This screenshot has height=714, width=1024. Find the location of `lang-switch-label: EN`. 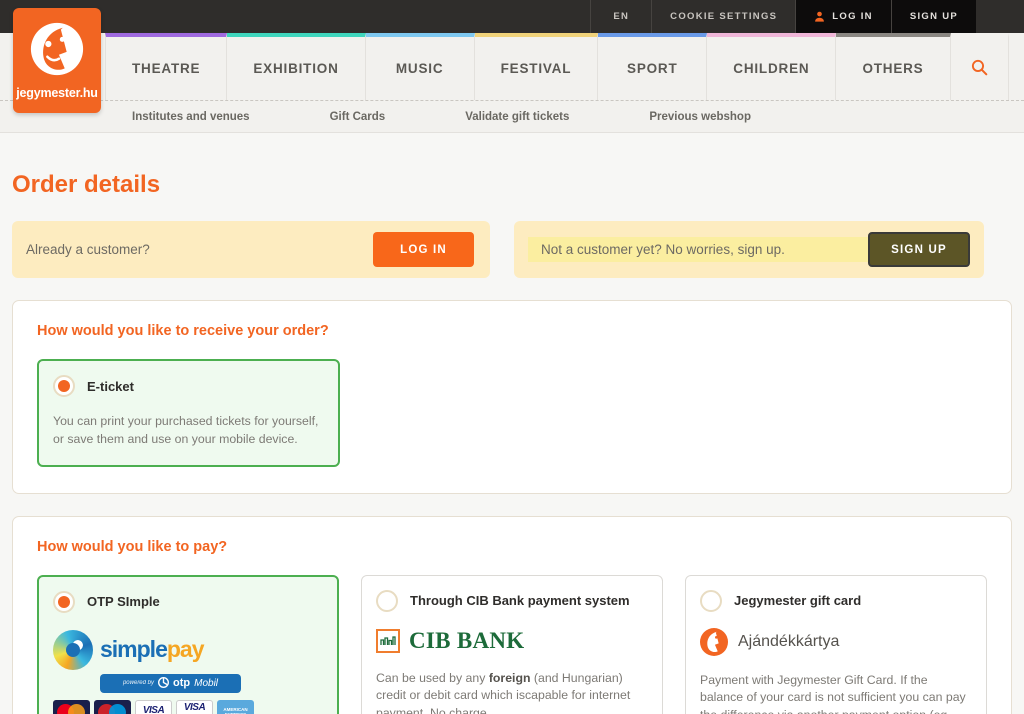

lang-switch-label: EN is located at coordinates (621, 16).